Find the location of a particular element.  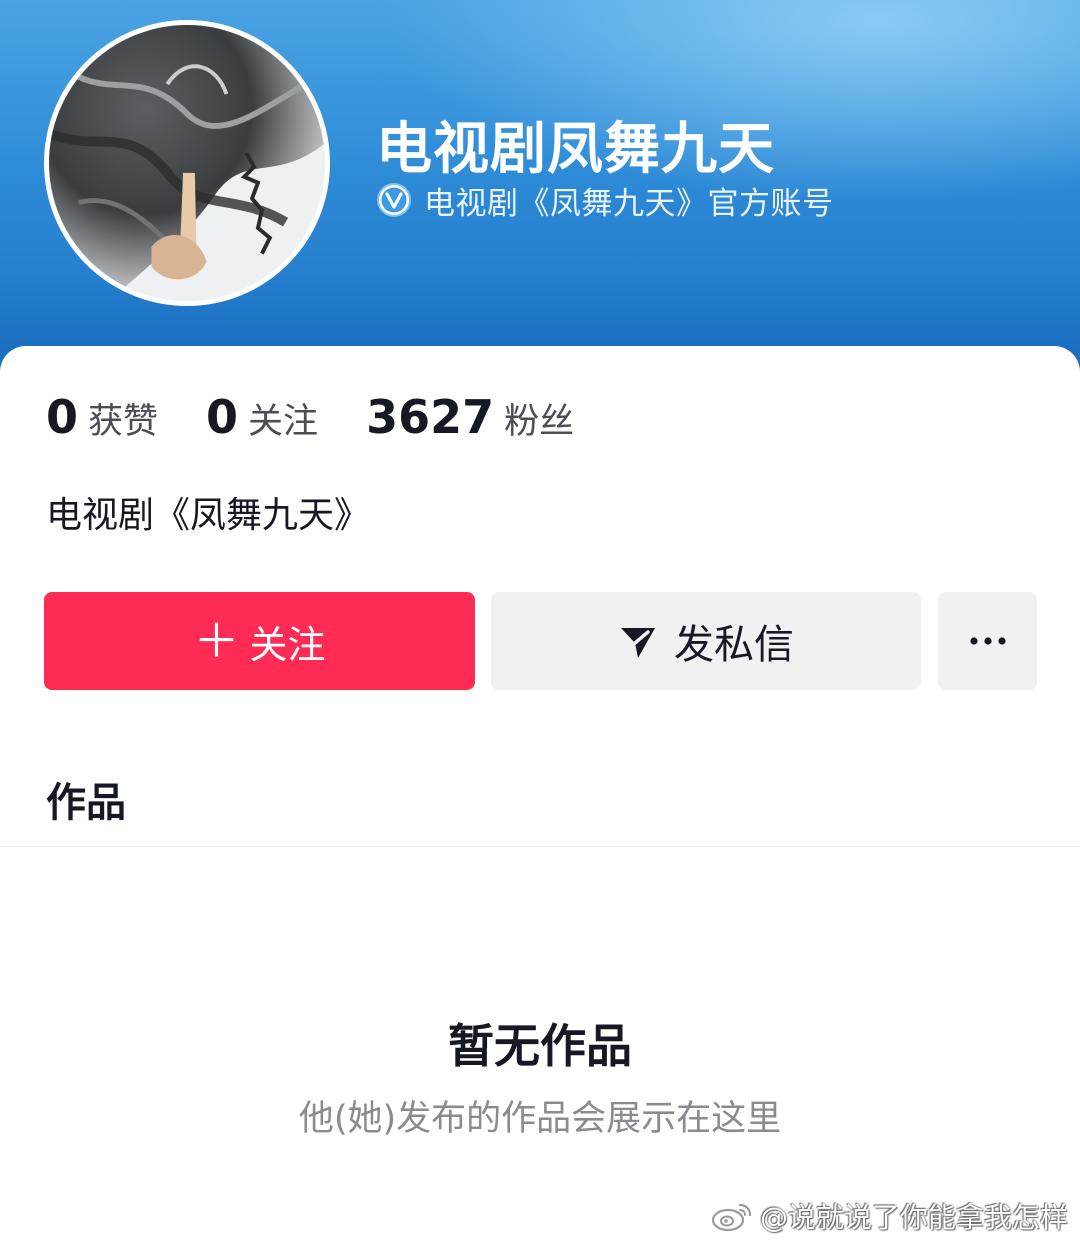

watermark-text: @说就说了你能拿我怎样 is located at coordinates (913, 1217).